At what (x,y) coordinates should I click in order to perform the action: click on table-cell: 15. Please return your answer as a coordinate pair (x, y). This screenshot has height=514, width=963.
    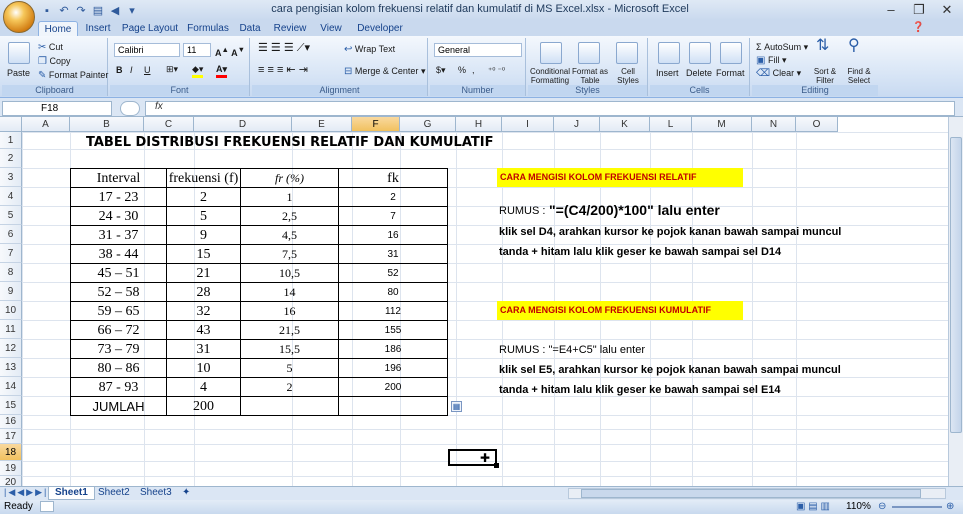
    Looking at the image, I should click on (204, 254).